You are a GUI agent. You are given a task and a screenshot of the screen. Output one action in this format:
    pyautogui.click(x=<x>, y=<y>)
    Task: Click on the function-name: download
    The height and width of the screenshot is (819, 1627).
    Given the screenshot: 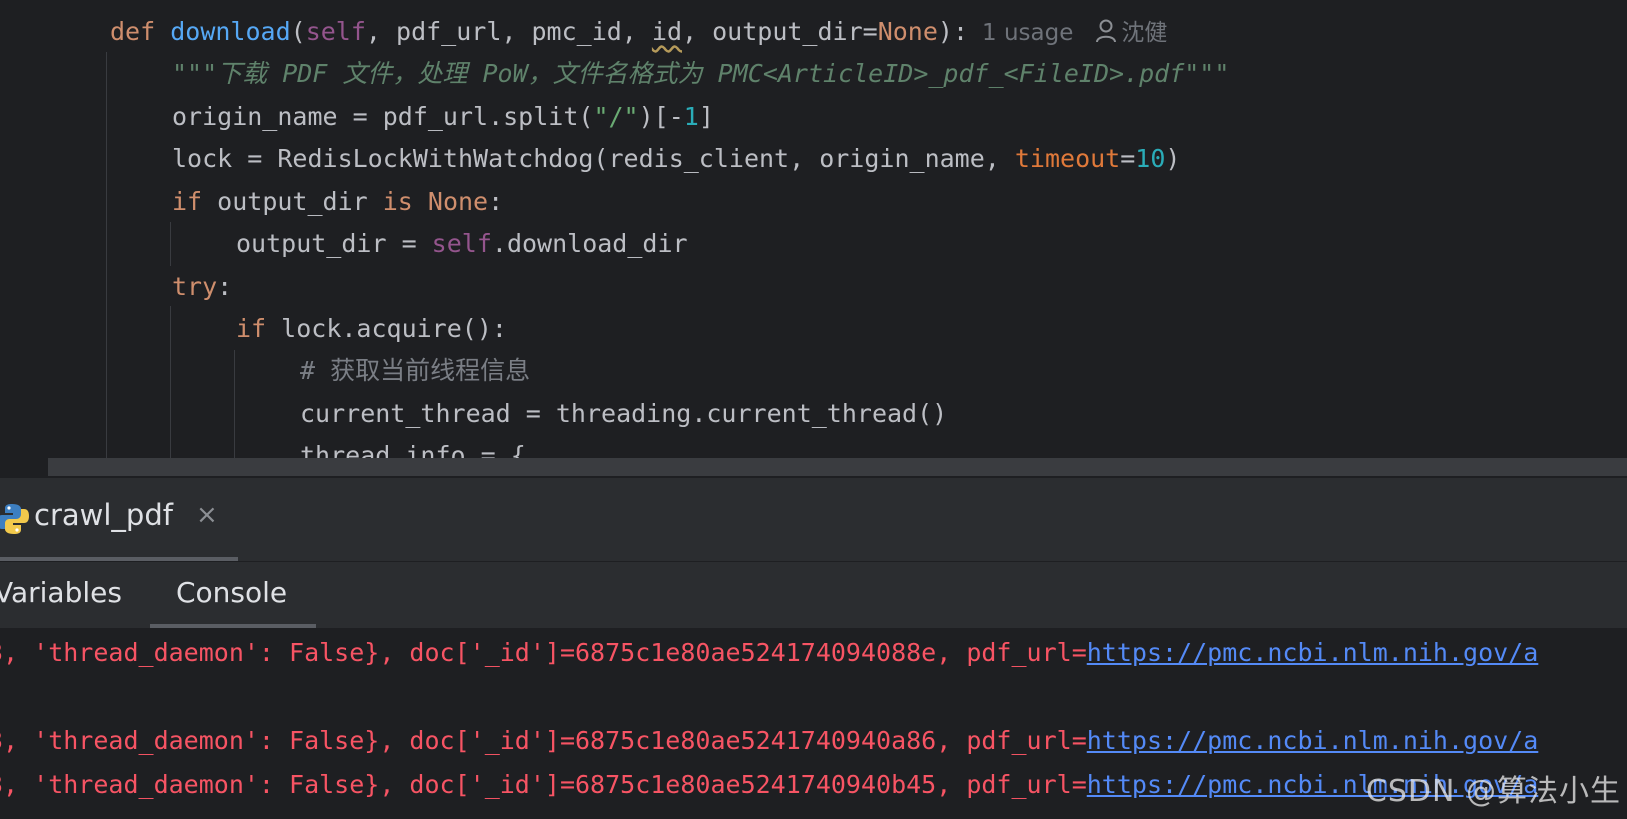 What is the action you would take?
    pyautogui.click(x=230, y=31)
    